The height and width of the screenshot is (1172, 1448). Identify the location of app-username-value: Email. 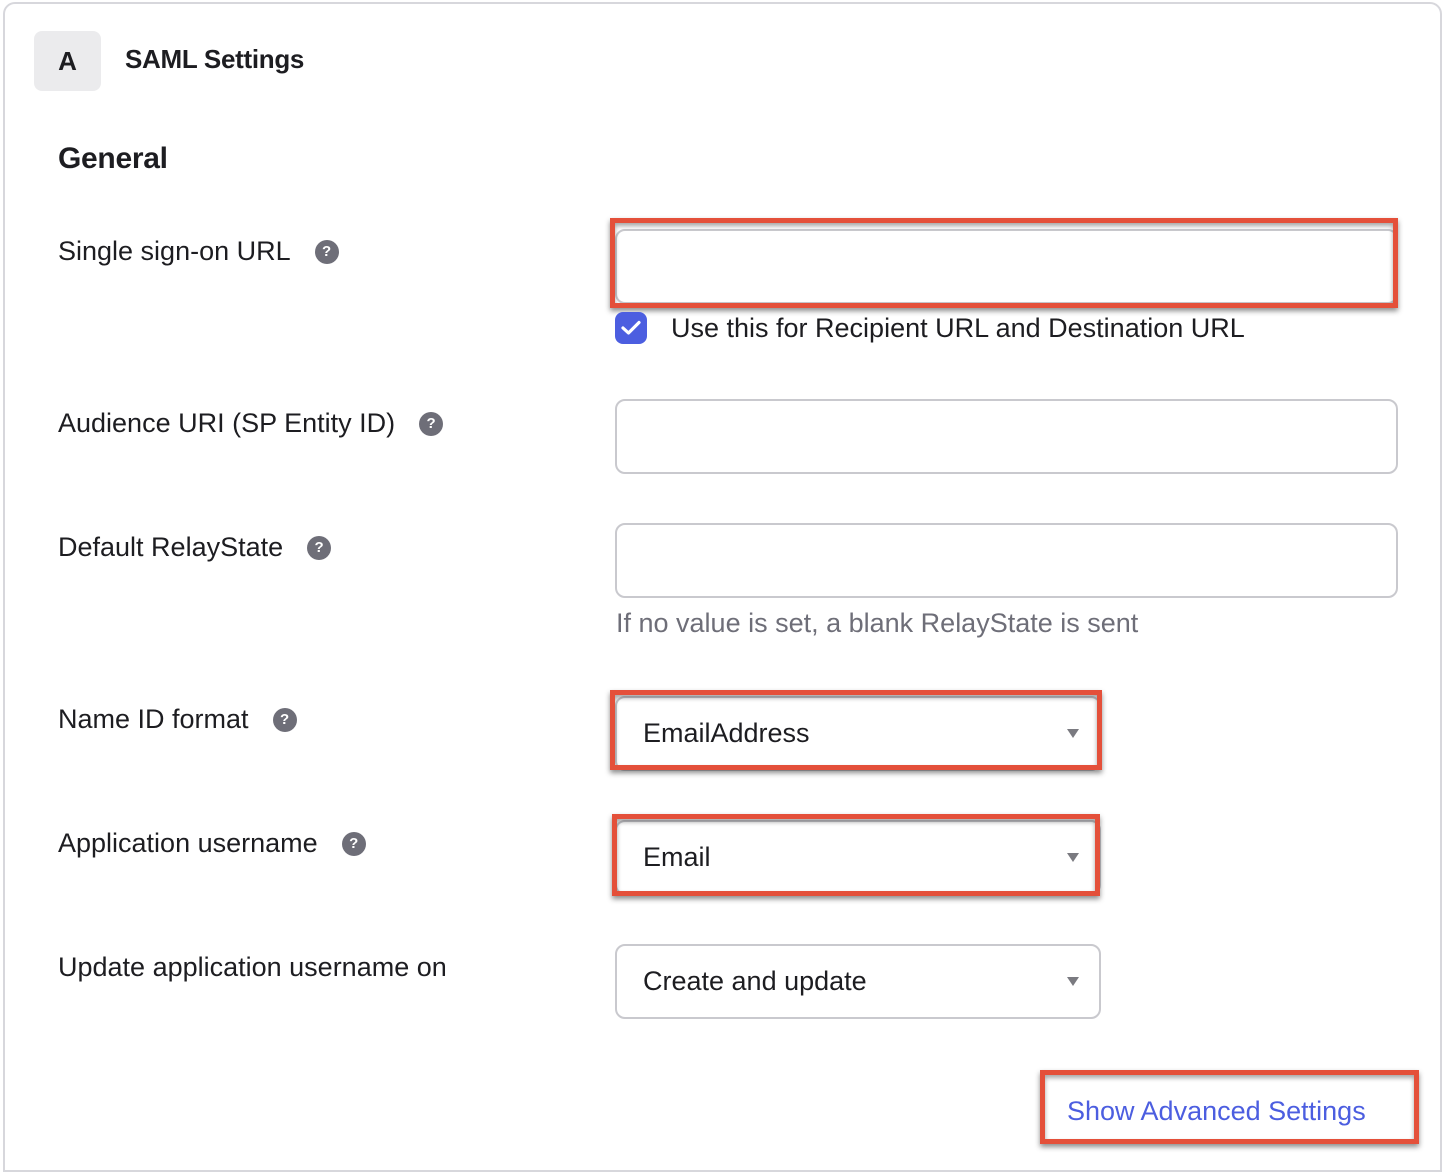
(677, 857).